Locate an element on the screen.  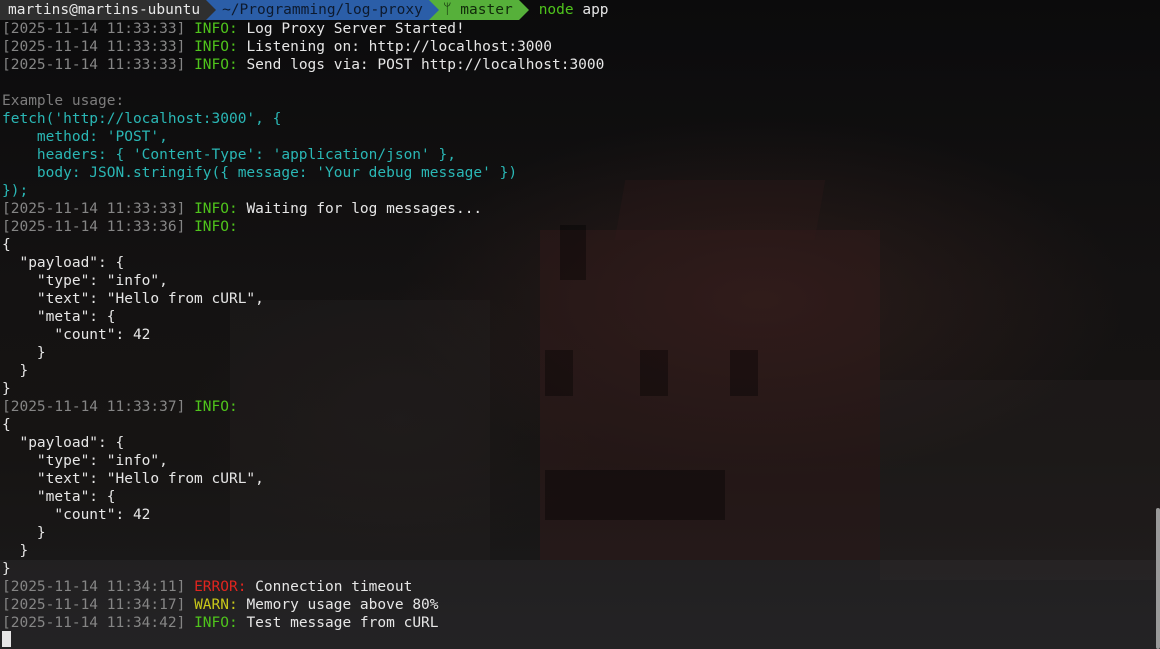
prompt-git-branch: ᛘ master is located at coordinates (478, 10).